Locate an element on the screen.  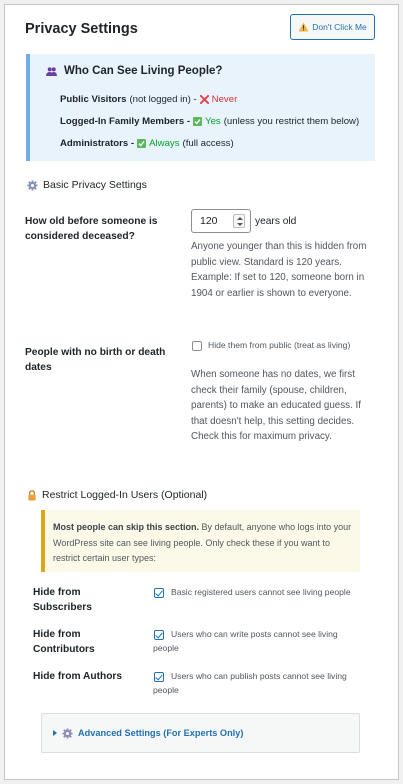
info-row-note: (not logged in) - is located at coordinates (163, 99).